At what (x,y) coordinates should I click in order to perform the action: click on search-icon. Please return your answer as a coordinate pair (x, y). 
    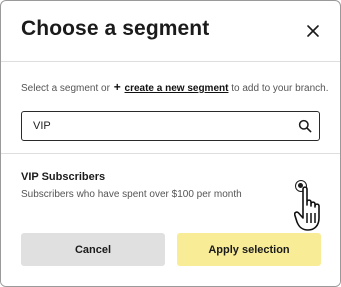
    Looking at the image, I should click on (305, 126).